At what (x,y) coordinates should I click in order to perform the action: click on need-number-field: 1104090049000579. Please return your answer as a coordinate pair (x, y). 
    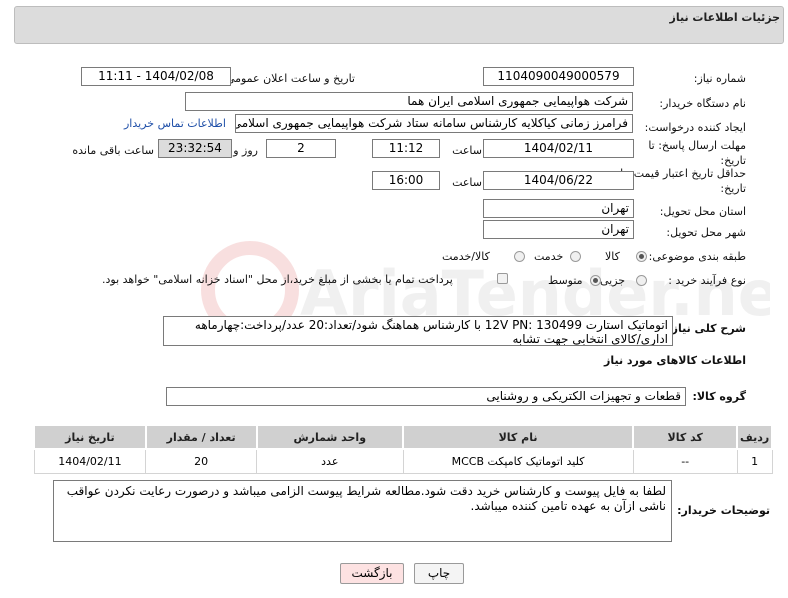
    Looking at the image, I should click on (558, 76).